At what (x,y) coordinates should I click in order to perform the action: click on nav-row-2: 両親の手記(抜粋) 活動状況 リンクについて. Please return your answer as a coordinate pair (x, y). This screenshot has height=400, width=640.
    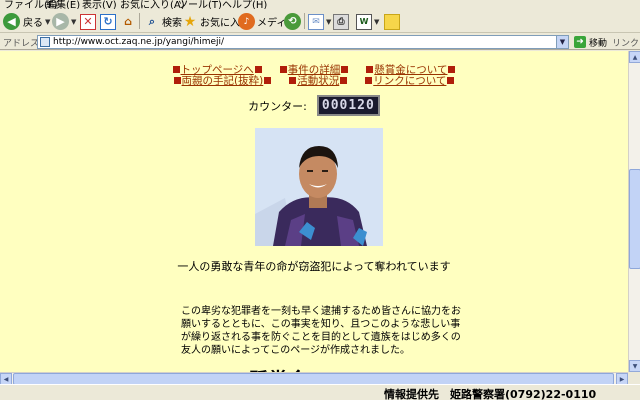
    Looking at the image, I should click on (314, 80).